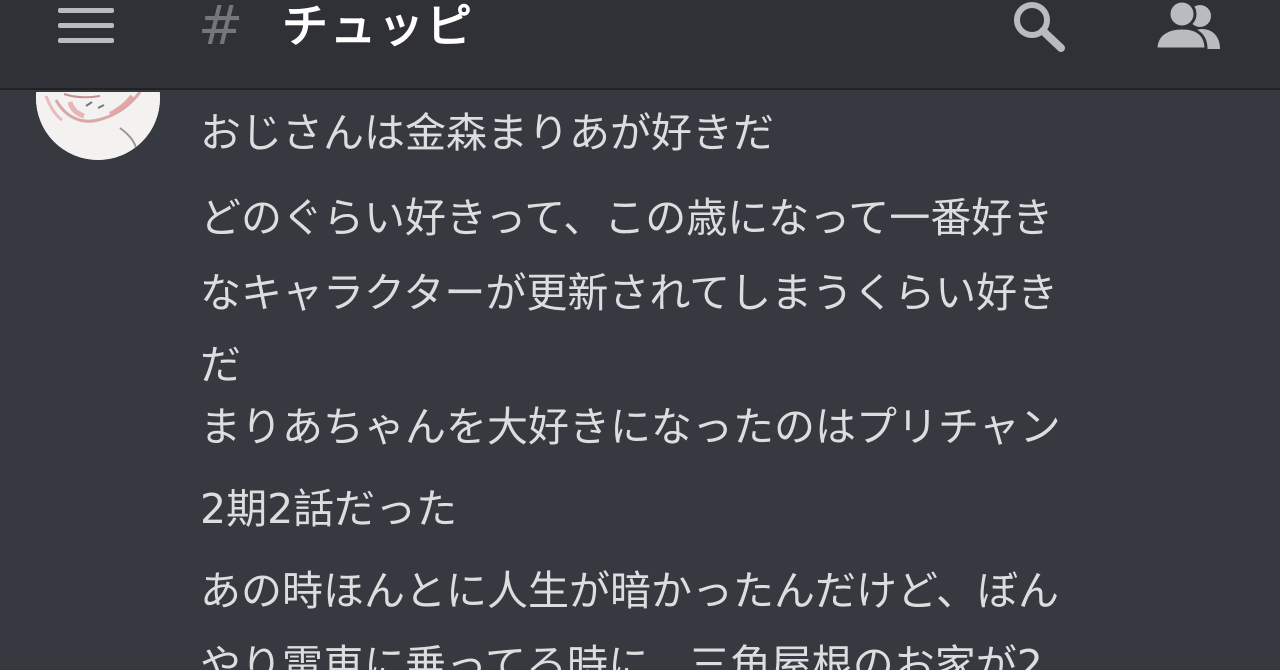 This screenshot has height=670, width=1280. Describe the element at coordinates (629, 591) in the screenshot. I see `message-line: あの時ほんとに人生が暗かったんだけど、ぼん` at that location.